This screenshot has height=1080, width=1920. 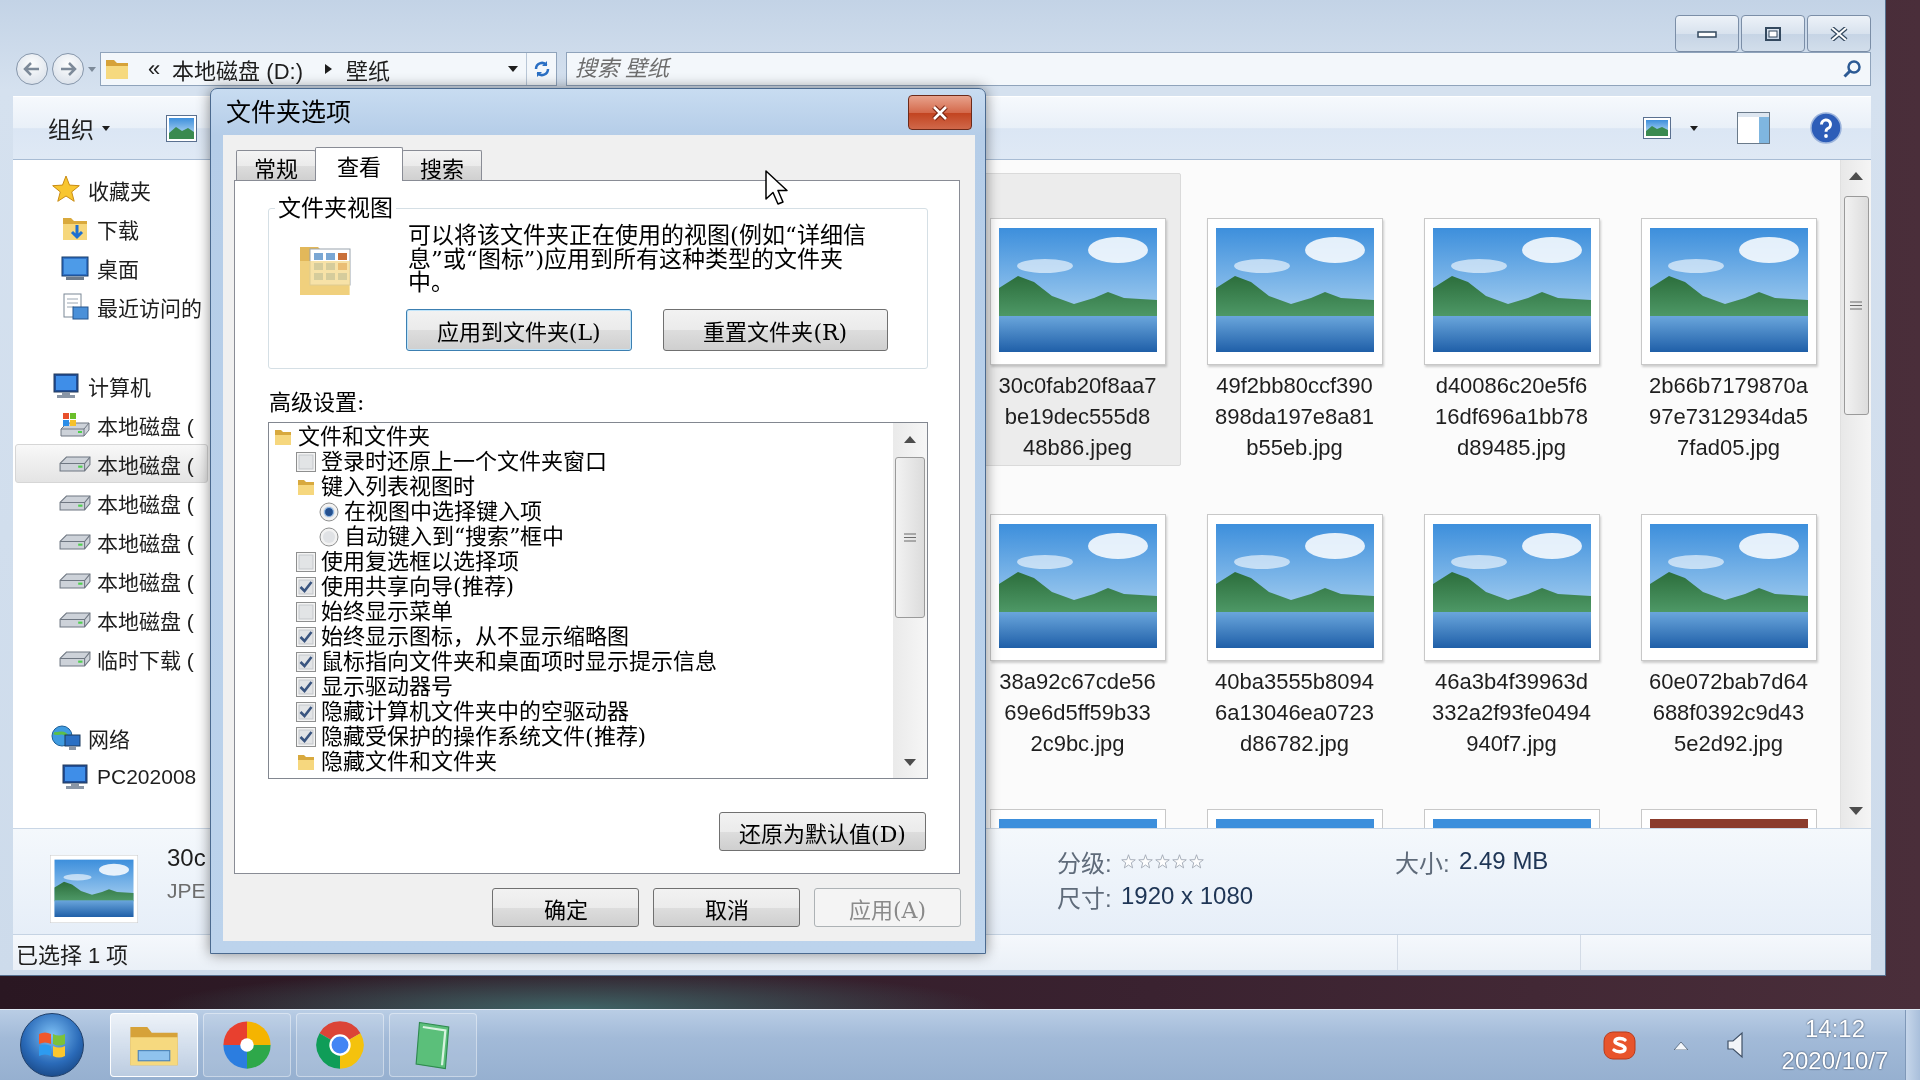 What do you see at coordinates (1728, 713) in the screenshot?
I see `file-name: 60e072bab7d64 688f0392c9d43 5e2d92.jpg` at bounding box center [1728, 713].